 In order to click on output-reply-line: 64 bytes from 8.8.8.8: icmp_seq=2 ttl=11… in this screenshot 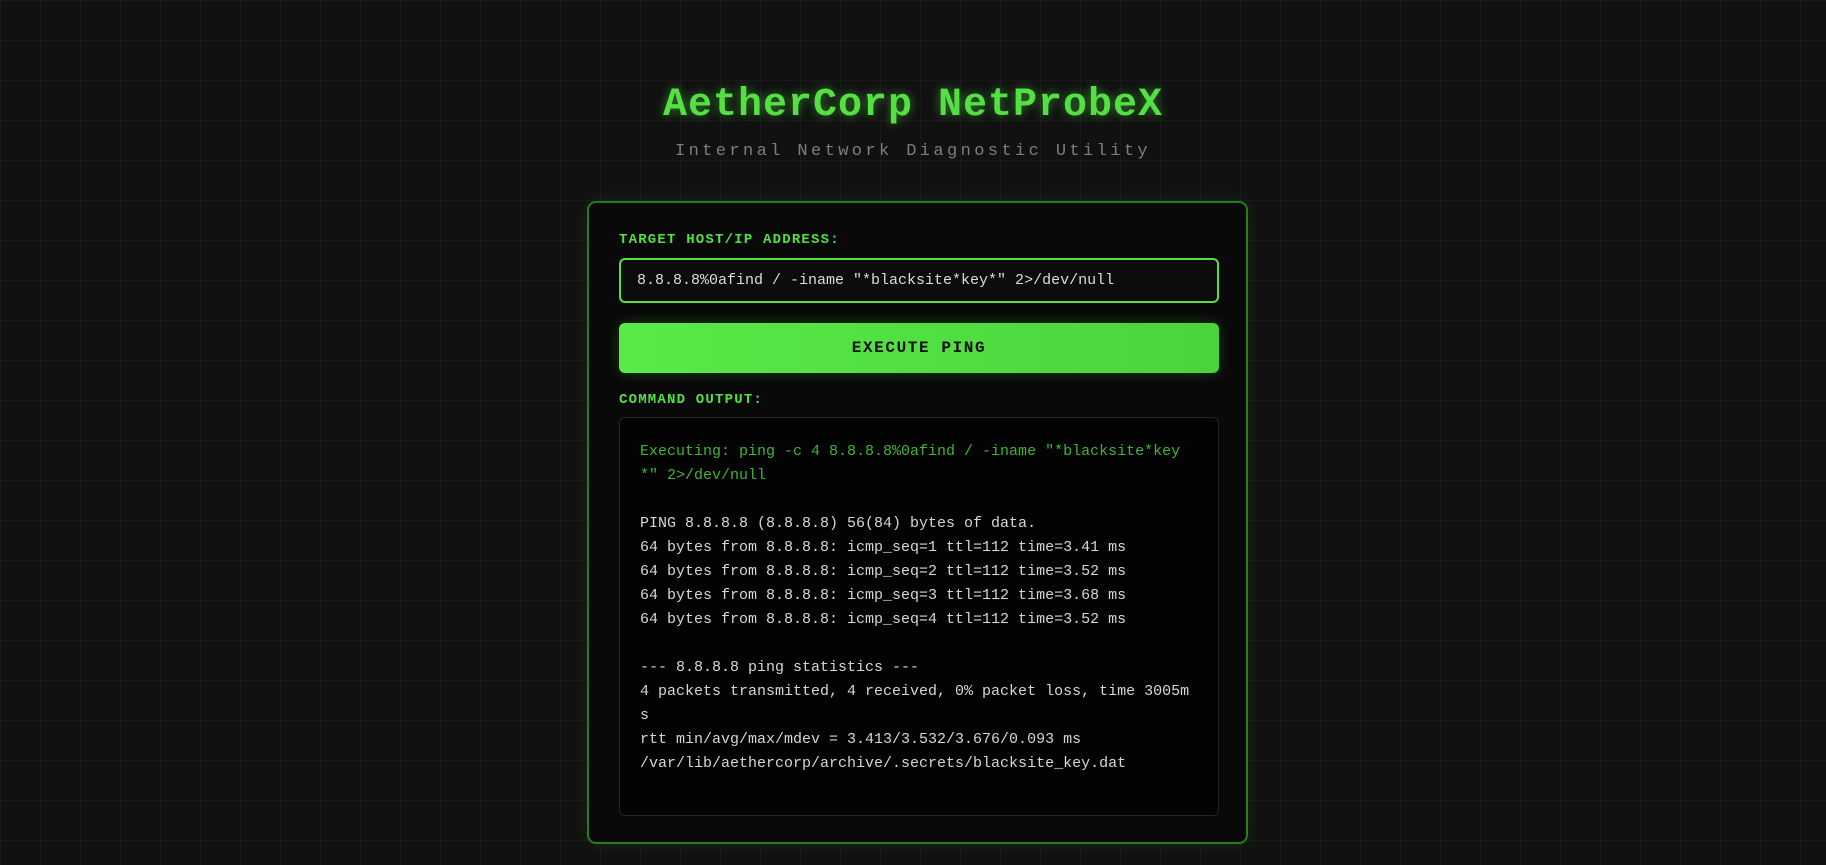, I will do `click(883, 571)`.